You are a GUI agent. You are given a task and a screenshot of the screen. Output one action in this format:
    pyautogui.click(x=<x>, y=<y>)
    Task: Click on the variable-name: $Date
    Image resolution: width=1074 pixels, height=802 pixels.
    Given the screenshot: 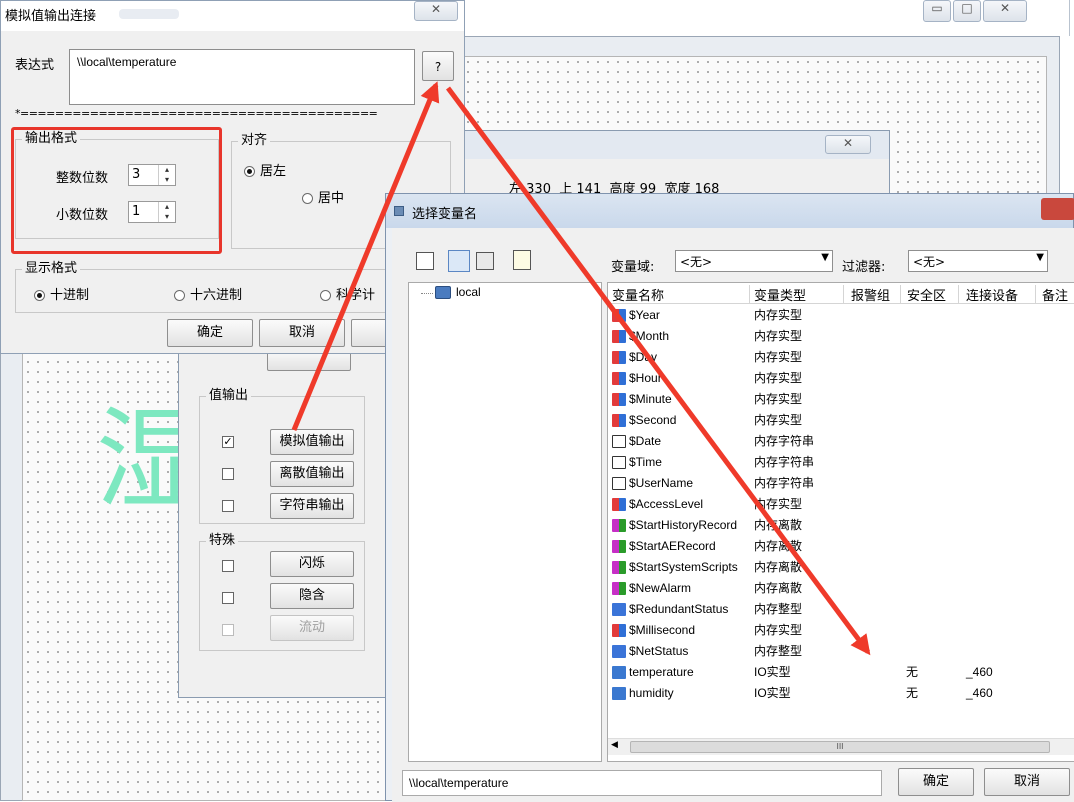 What is the action you would take?
    pyautogui.click(x=645, y=441)
    